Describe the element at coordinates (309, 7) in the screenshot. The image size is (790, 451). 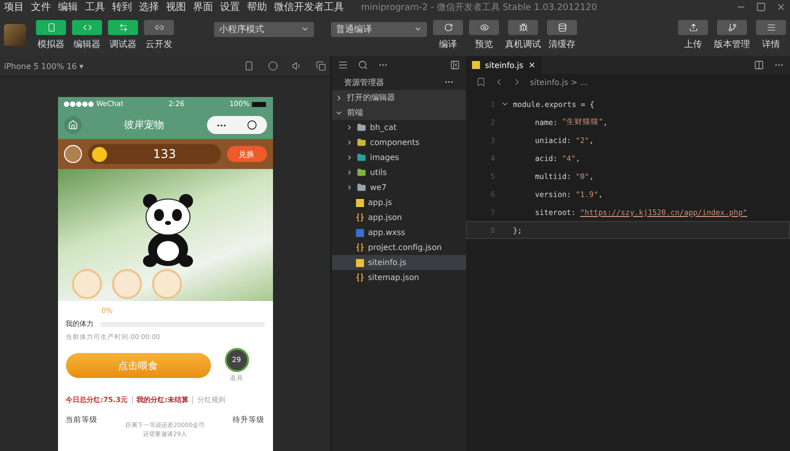
I see `menu-item: 微信开发者工具` at that location.